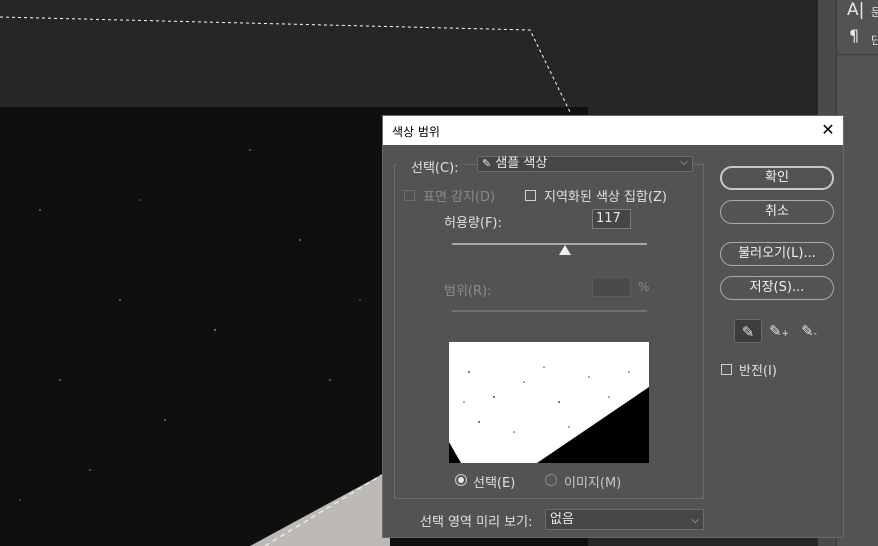 Image resolution: width=878 pixels, height=546 pixels. I want to click on panel-divider, so click(857, 54).